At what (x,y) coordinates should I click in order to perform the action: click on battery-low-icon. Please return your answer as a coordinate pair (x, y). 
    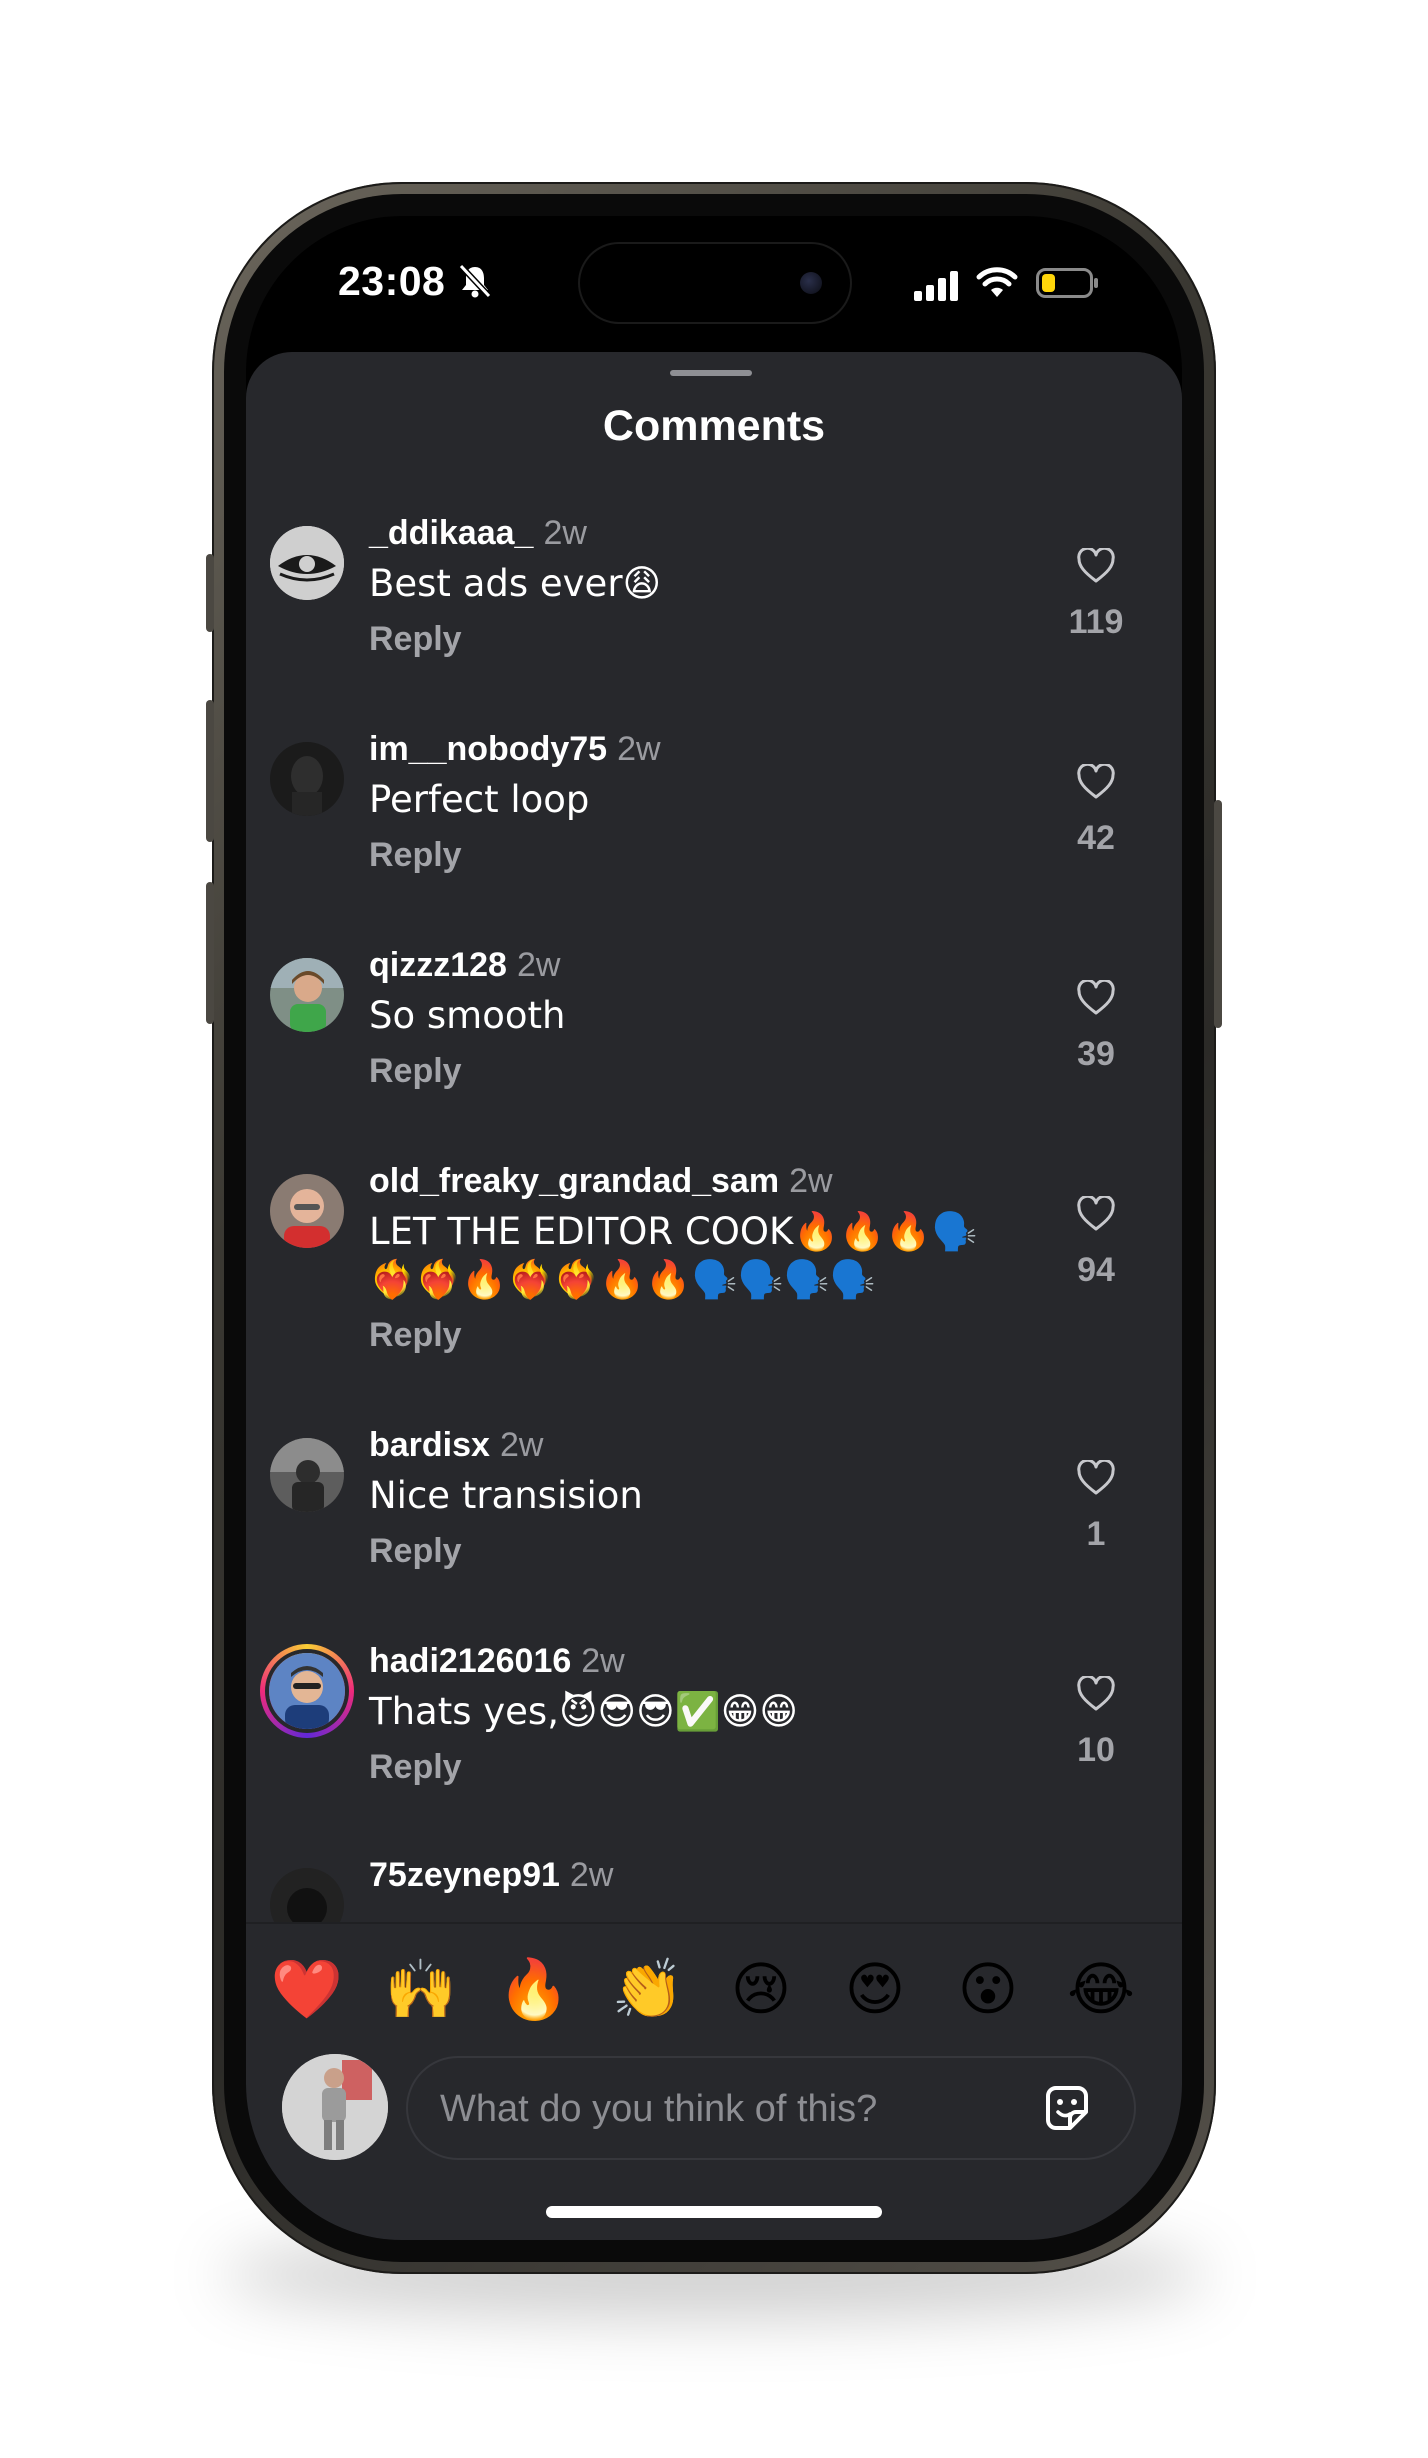
    Looking at the image, I should click on (1067, 283).